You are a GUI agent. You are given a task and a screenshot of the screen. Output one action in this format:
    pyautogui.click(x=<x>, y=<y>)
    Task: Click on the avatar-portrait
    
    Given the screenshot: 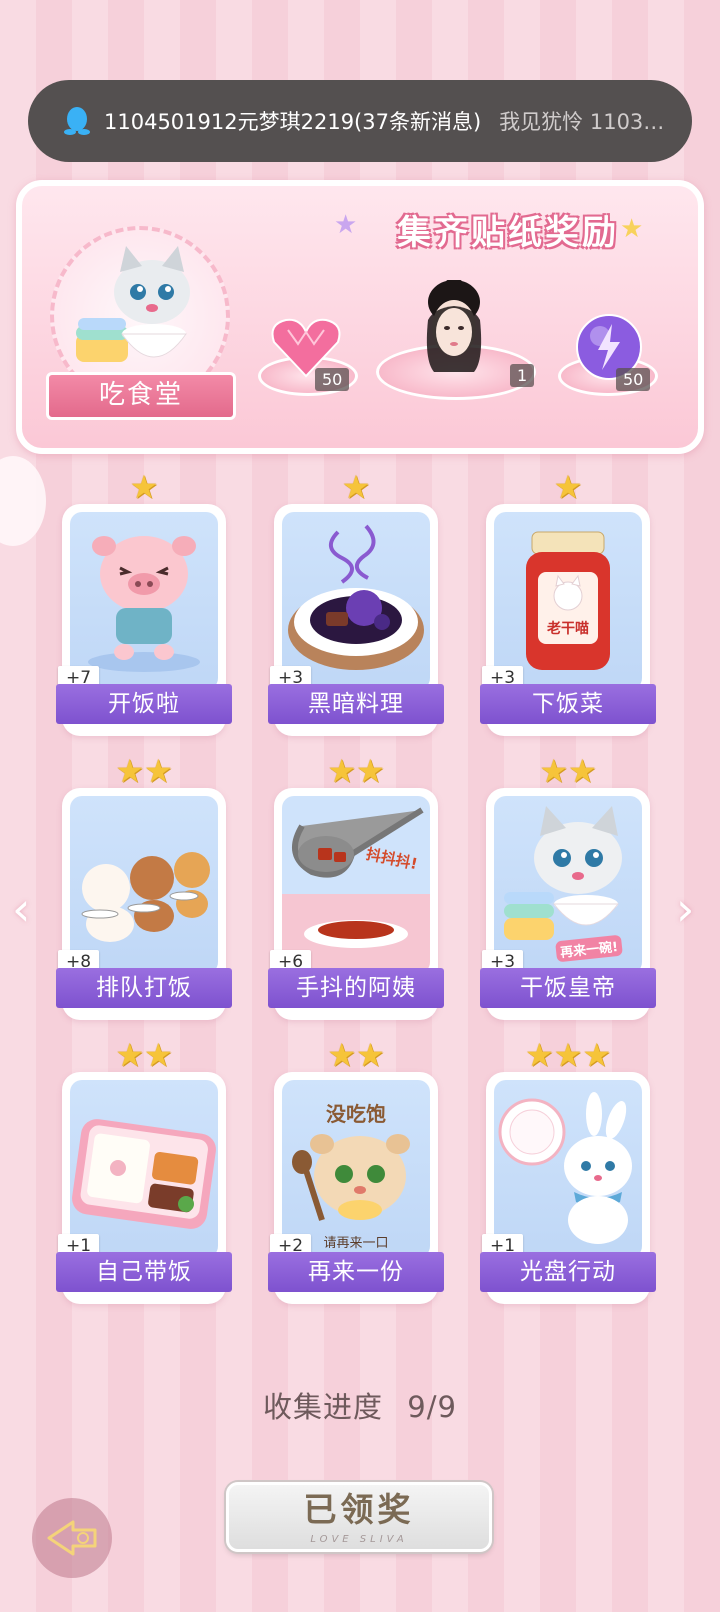 What is the action you would take?
    pyautogui.click(x=454, y=327)
    